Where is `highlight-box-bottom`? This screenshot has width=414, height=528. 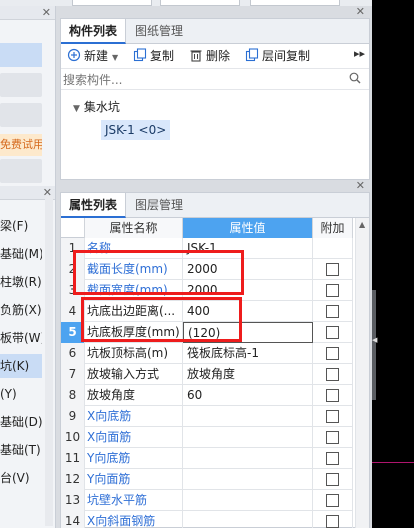 highlight-box-bottom is located at coordinates (161, 319).